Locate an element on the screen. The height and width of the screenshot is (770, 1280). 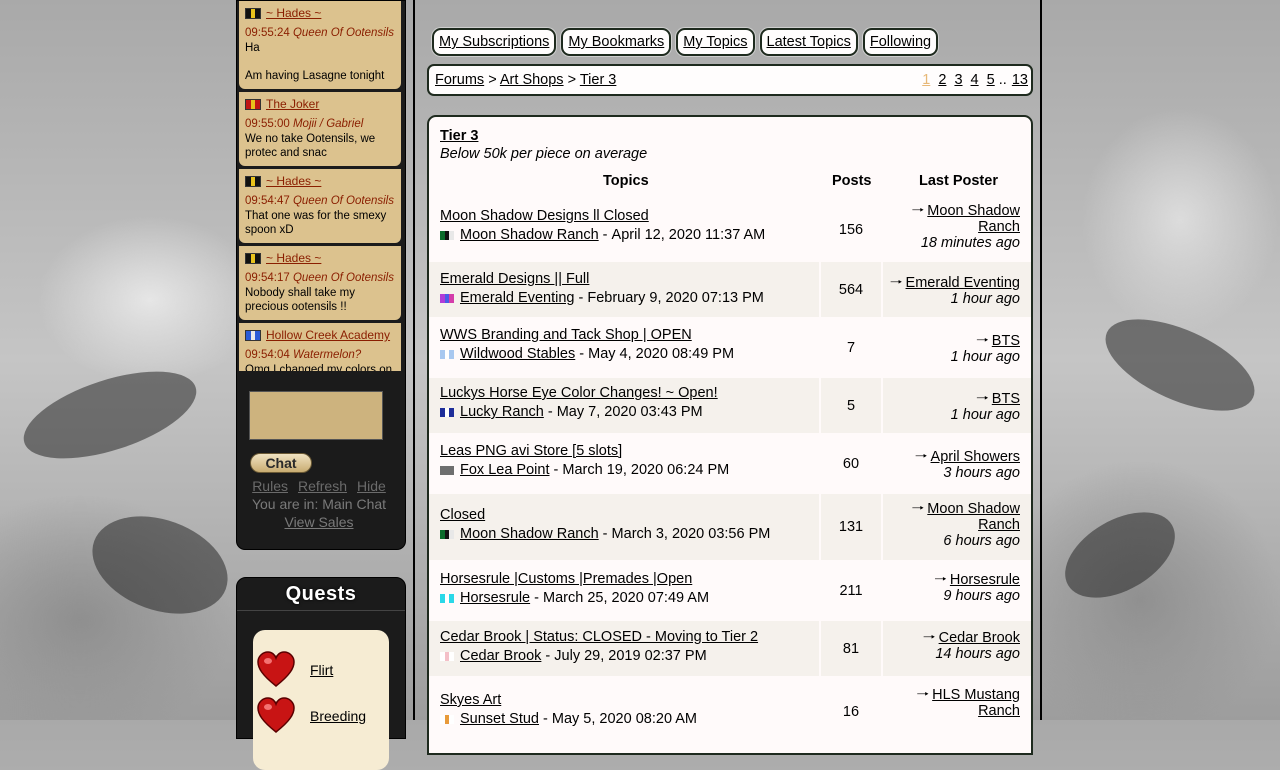
page-link-1: 1 is located at coordinates (926, 80).